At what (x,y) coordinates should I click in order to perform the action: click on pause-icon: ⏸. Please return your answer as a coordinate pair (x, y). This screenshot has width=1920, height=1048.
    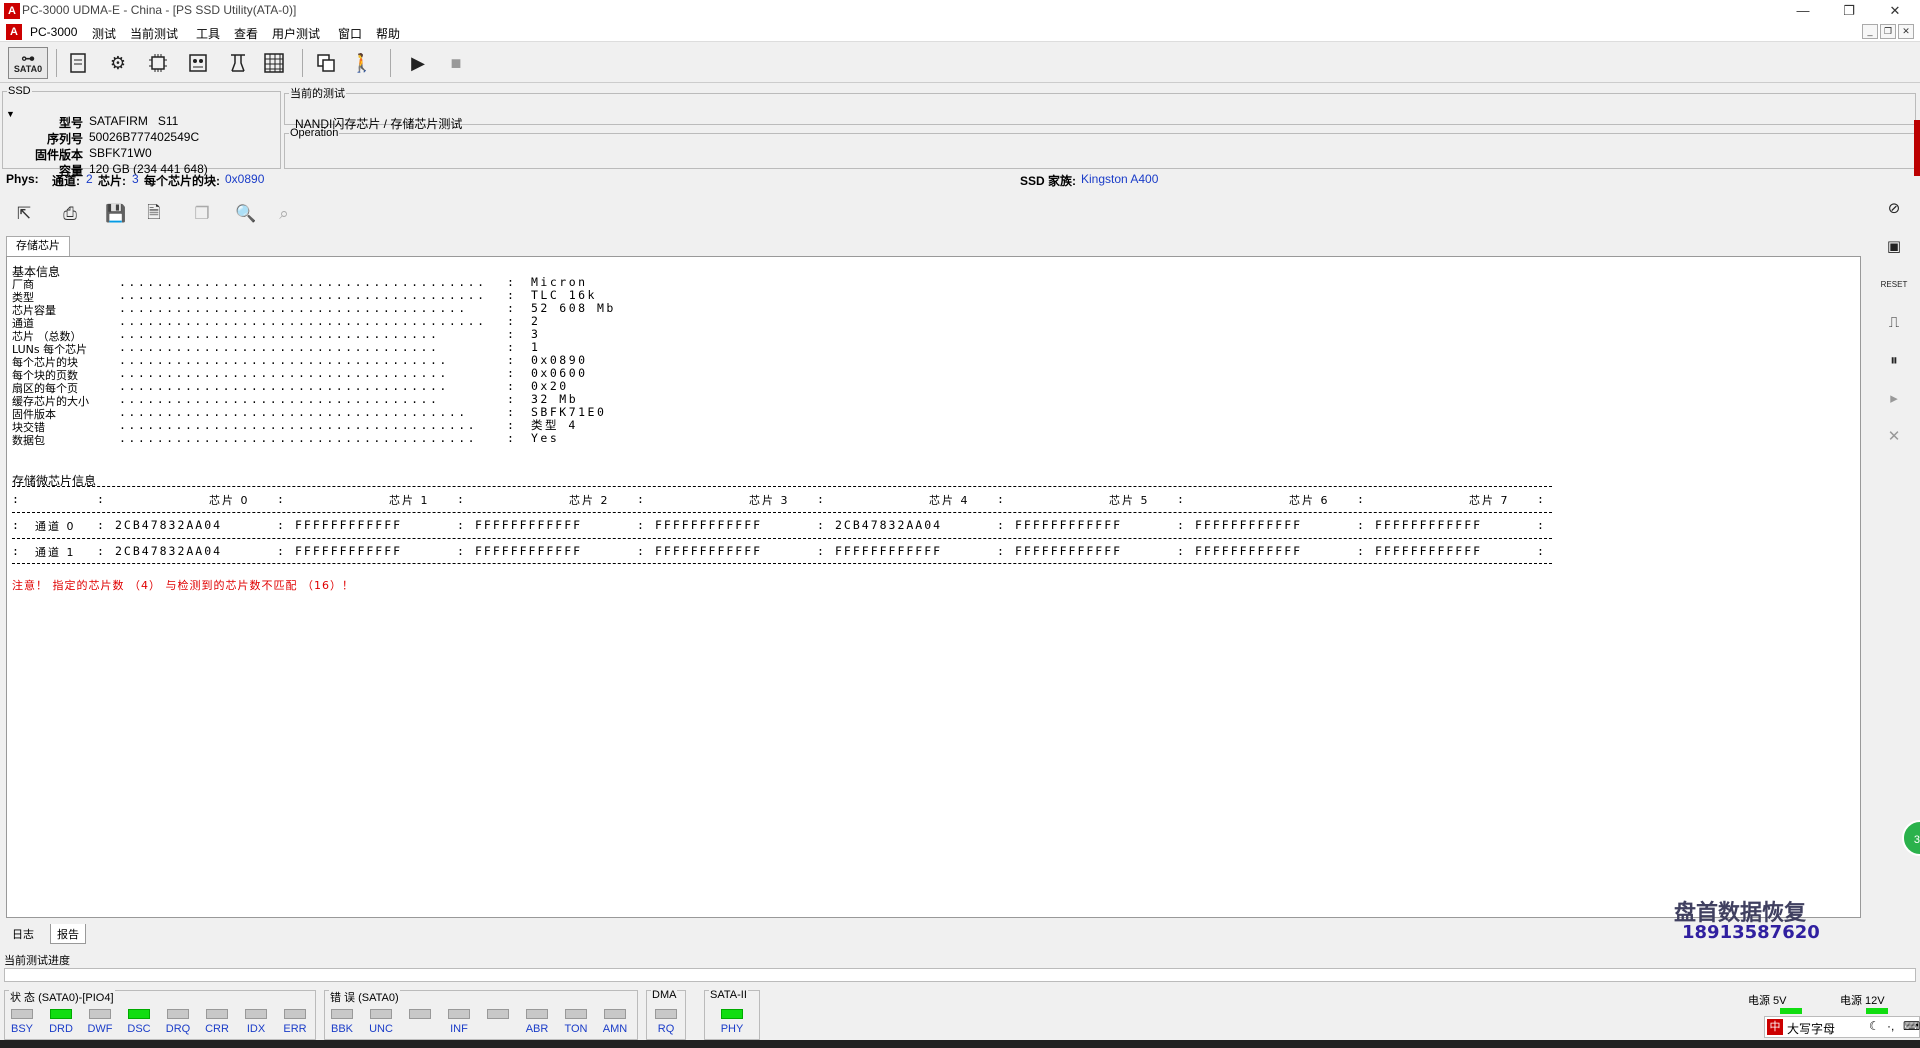
    Looking at the image, I should click on (1894, 360).